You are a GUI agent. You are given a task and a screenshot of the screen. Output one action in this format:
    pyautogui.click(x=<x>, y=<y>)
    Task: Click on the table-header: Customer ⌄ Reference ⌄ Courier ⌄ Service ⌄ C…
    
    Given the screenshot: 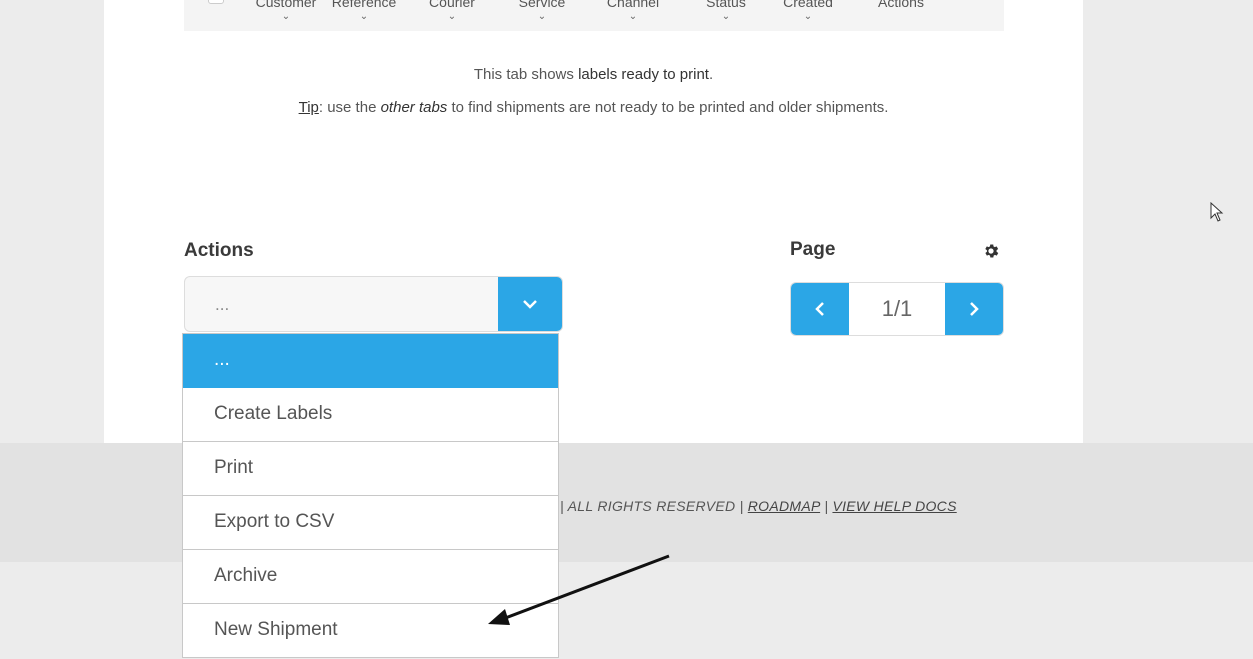 What is the action you would take?
    pyautogui.click(x=594, y=15)
    